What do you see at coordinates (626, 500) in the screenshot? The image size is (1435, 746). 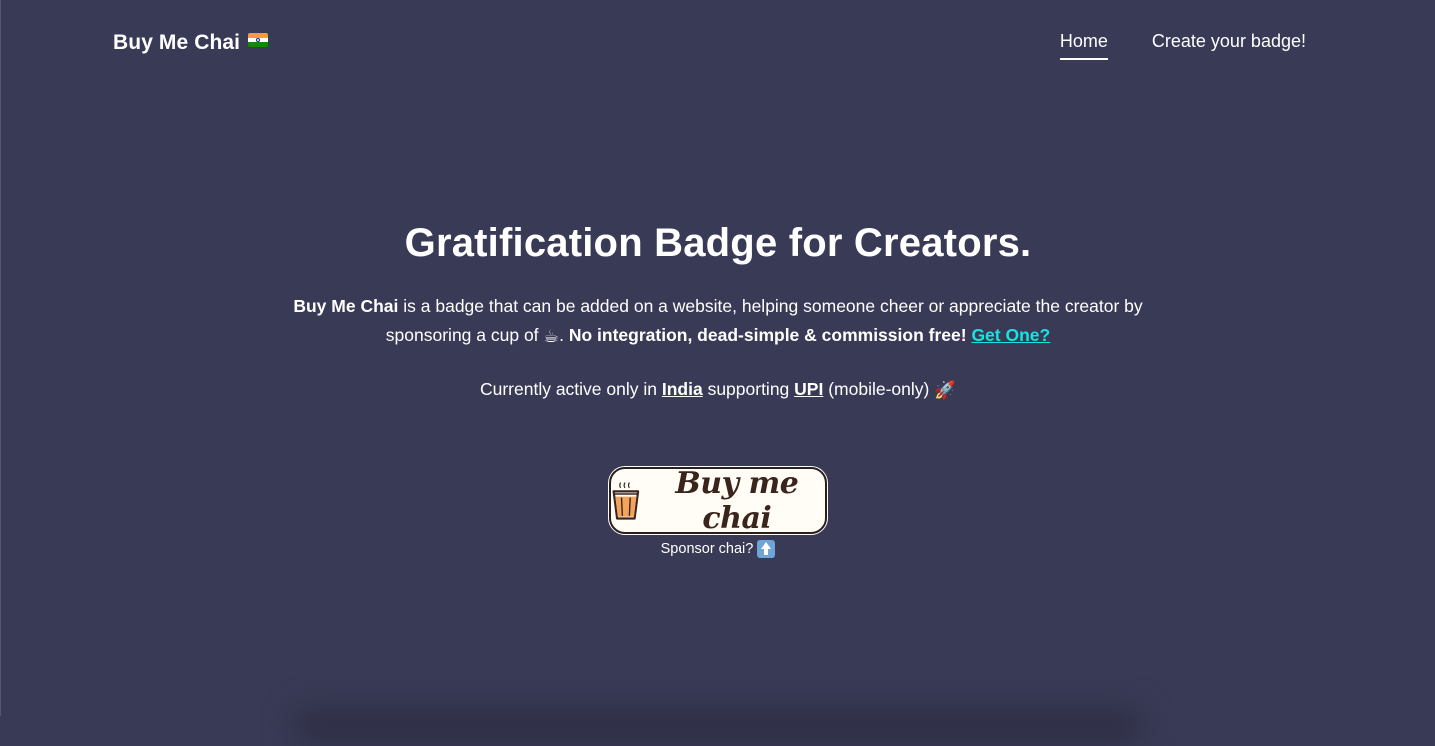 I see `chai-glass-icon` at bounding box center [626, 500].